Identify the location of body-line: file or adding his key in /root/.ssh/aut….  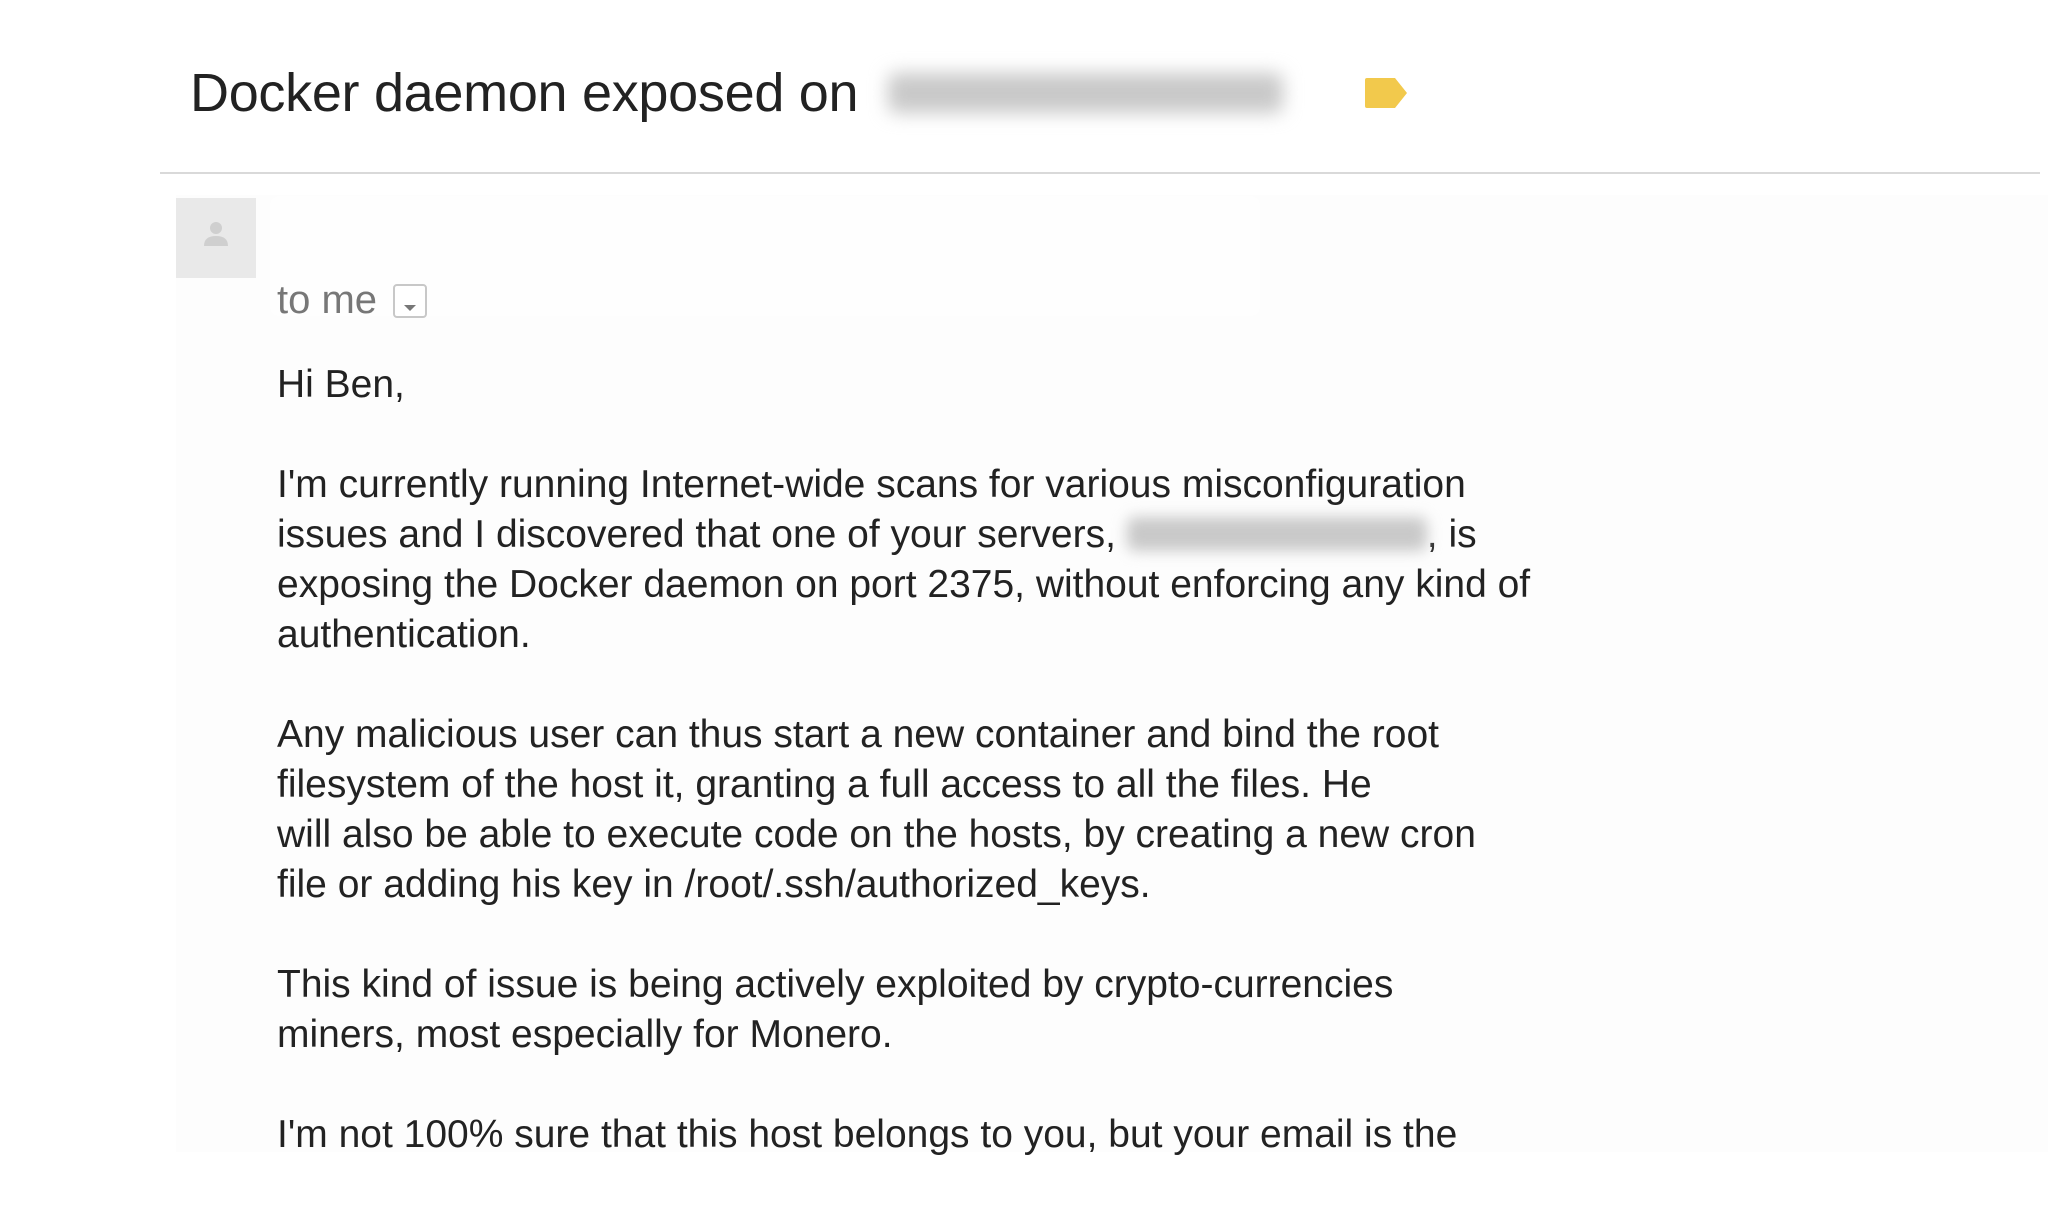
(714, 884).